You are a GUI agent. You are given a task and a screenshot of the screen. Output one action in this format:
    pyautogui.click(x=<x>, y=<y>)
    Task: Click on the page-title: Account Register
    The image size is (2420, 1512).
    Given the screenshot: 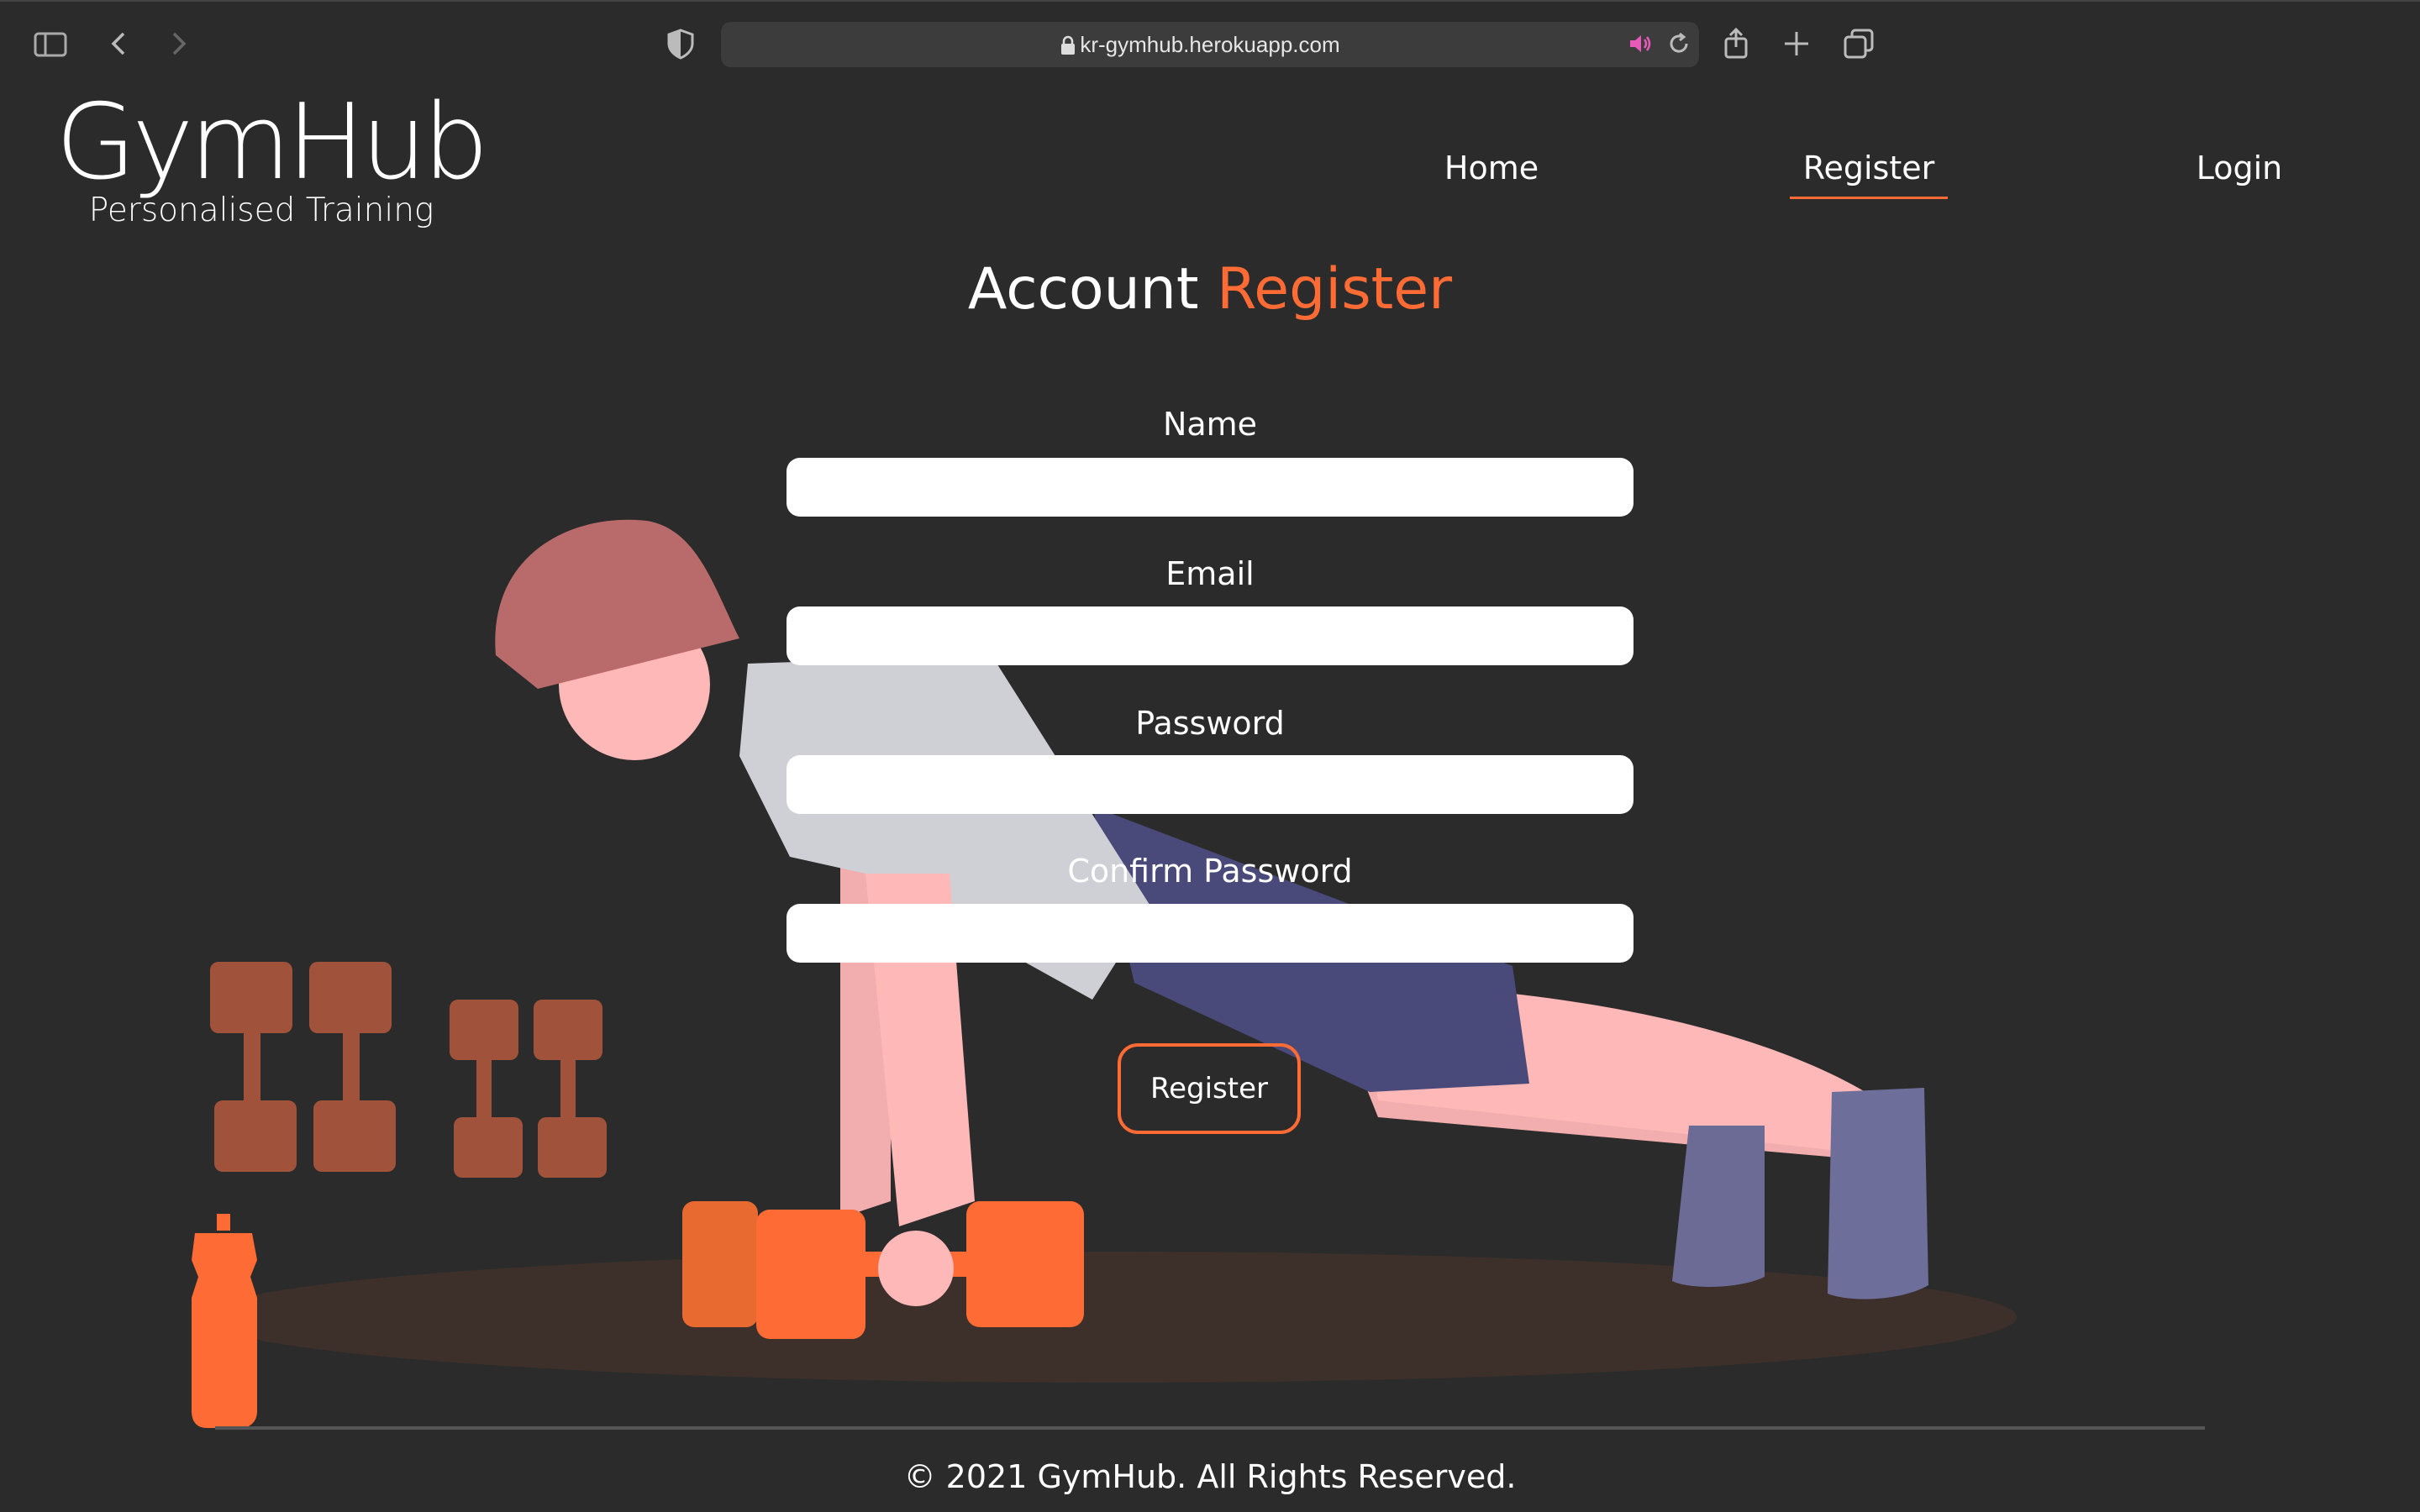 What is the action you would take?
    pyautogui.click(x=1210, y=290)
    